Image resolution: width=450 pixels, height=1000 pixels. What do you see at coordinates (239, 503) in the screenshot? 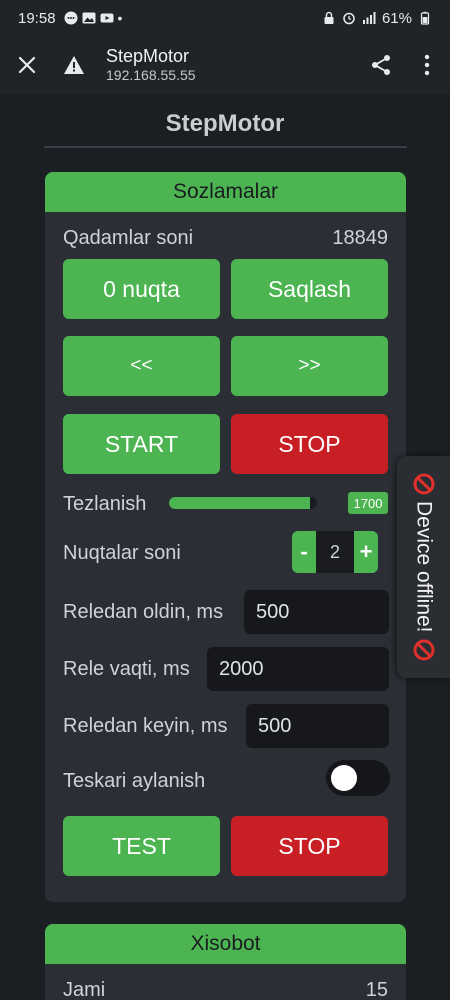
I see `accel-slider-fill` at bounding box center [239, 503].